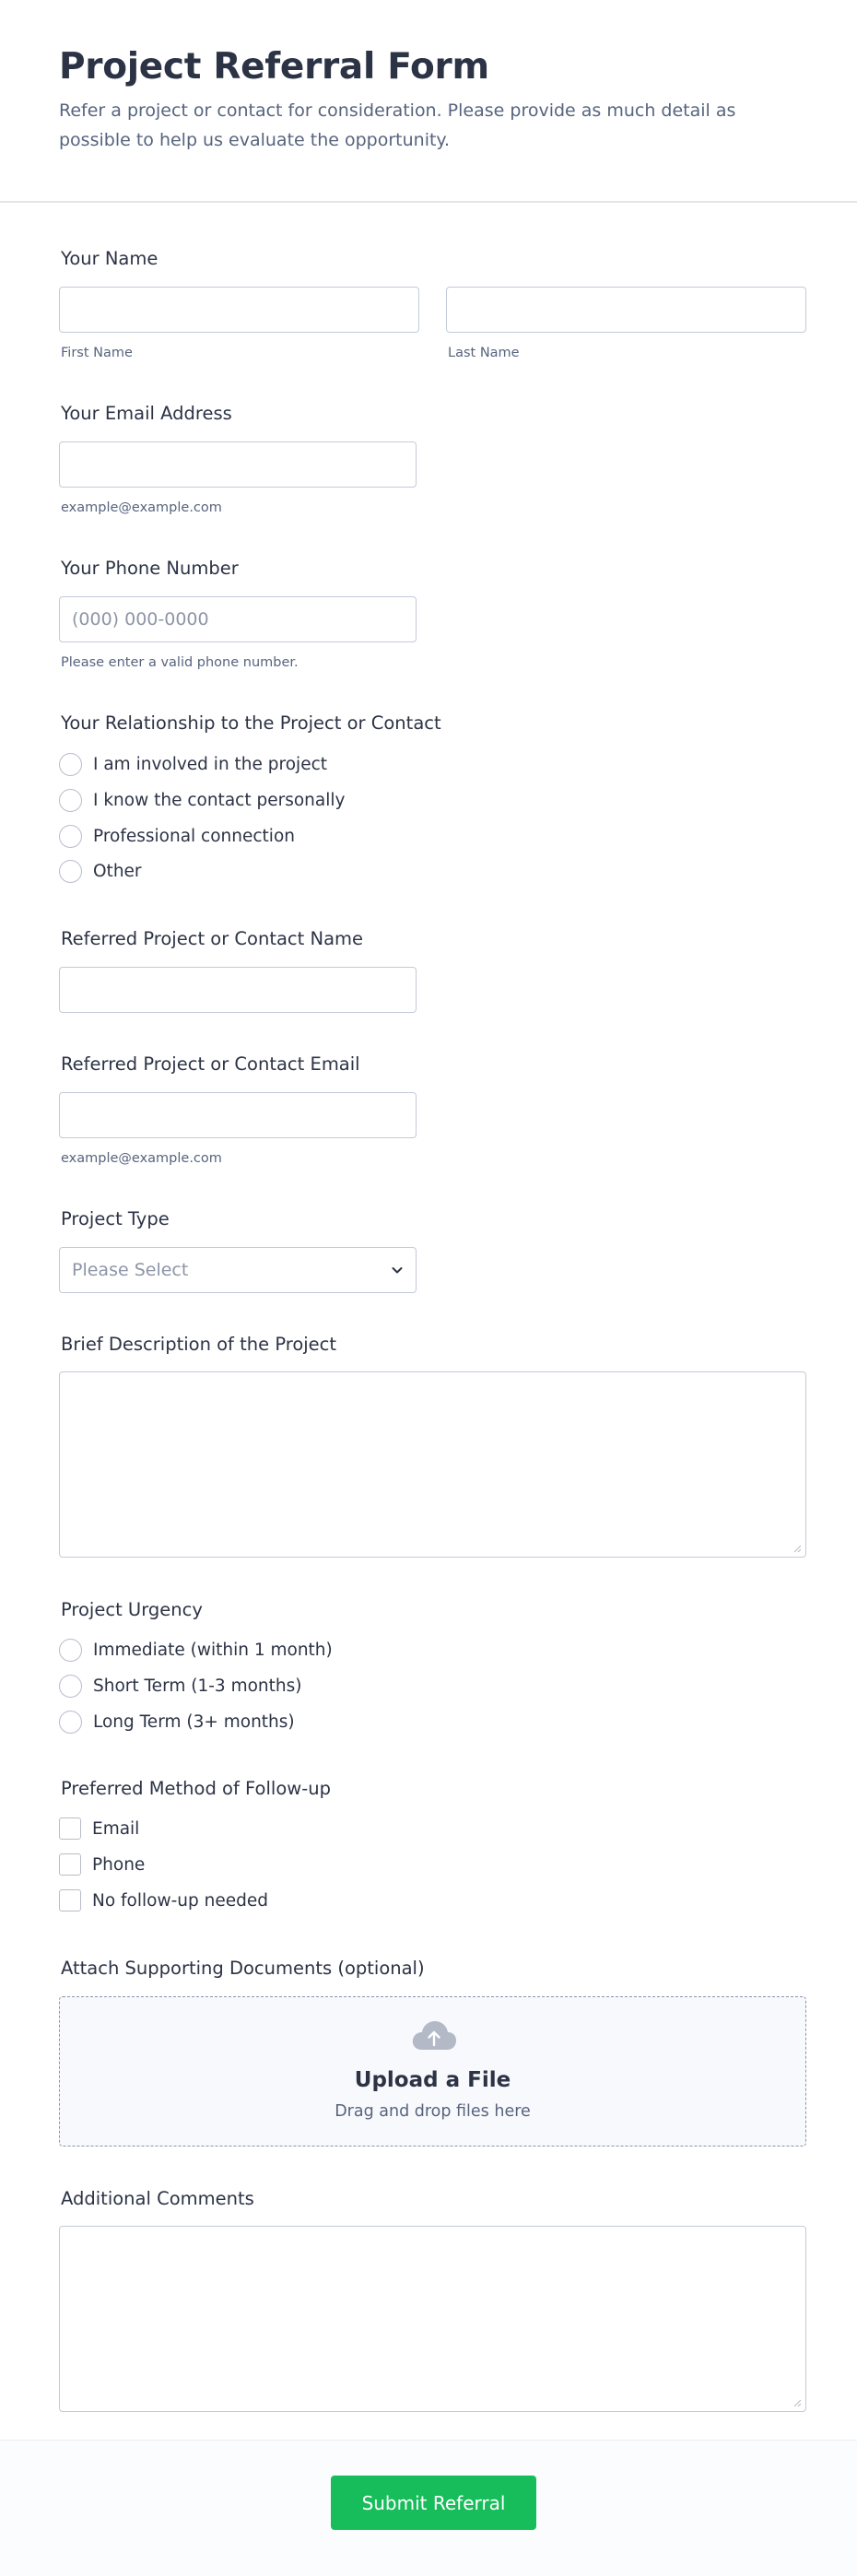 Image resolution: width=857 pixels, height=2576 pixels. I want to click on option-label: Immediate (within 1 month), so click(213, 1650).